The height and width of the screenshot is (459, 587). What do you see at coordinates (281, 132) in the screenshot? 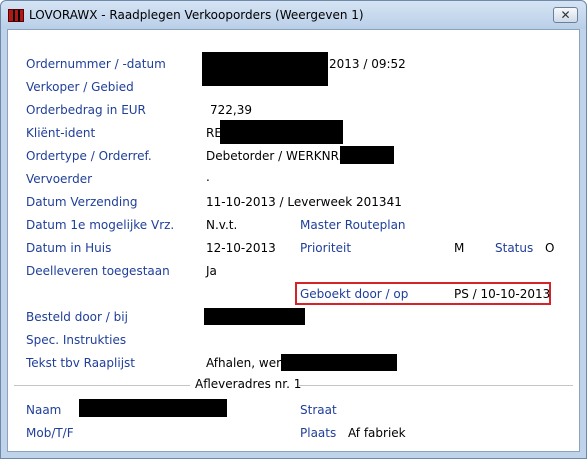
I see `redacted-klient-ident` at bounding box center [281, 132].